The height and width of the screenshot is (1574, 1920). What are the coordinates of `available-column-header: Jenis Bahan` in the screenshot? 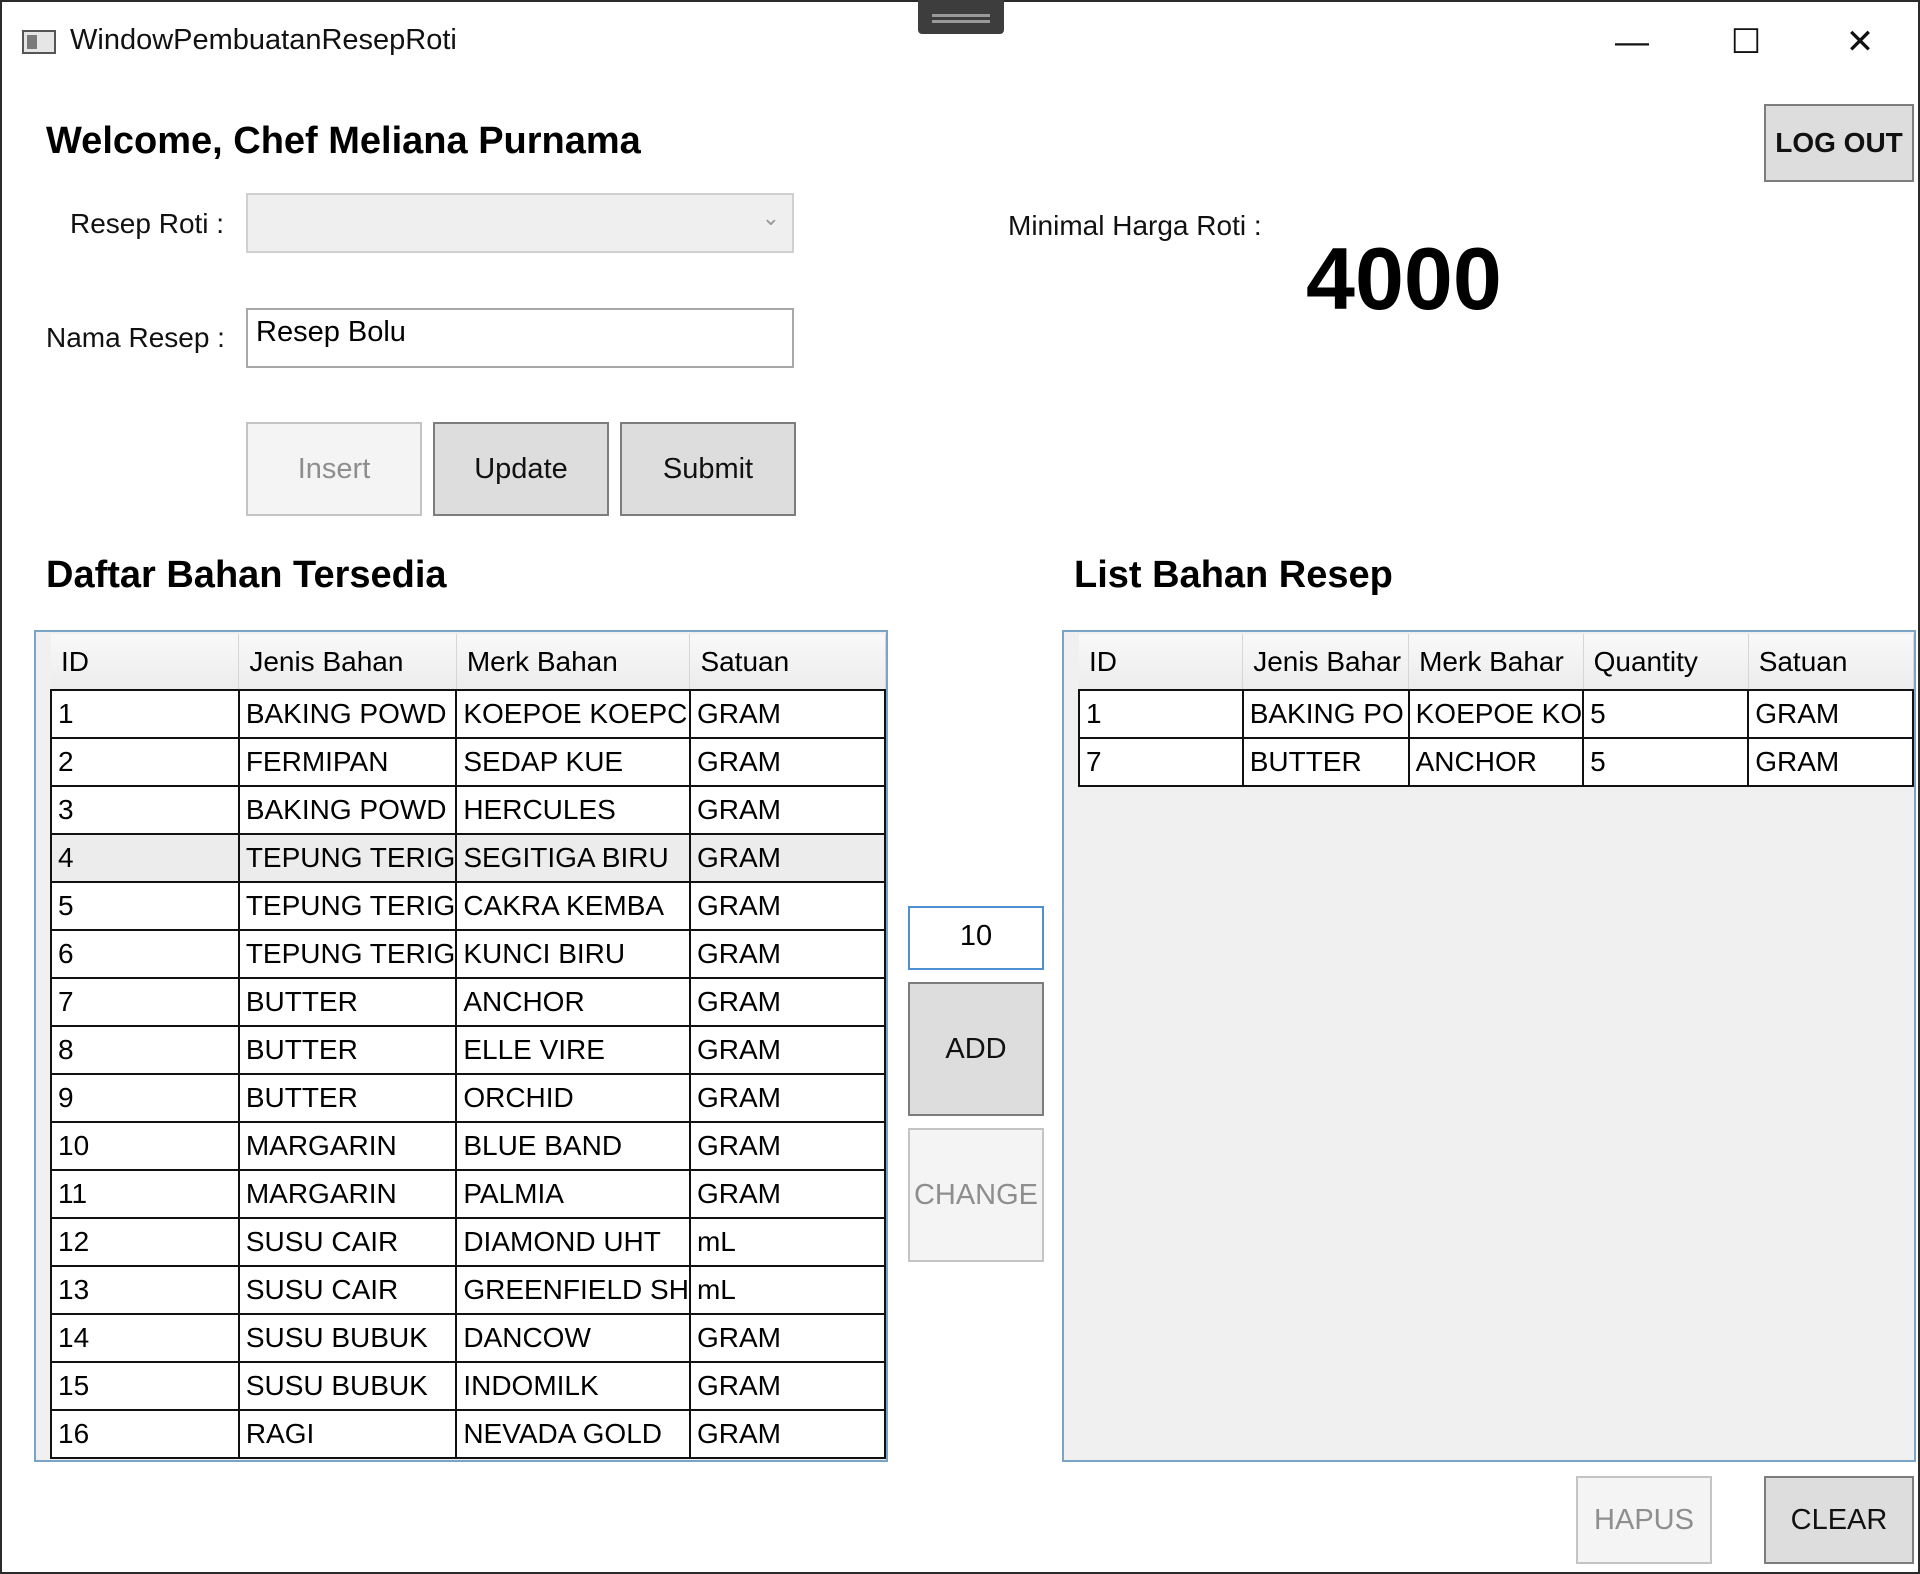 It's located at (347, 662).